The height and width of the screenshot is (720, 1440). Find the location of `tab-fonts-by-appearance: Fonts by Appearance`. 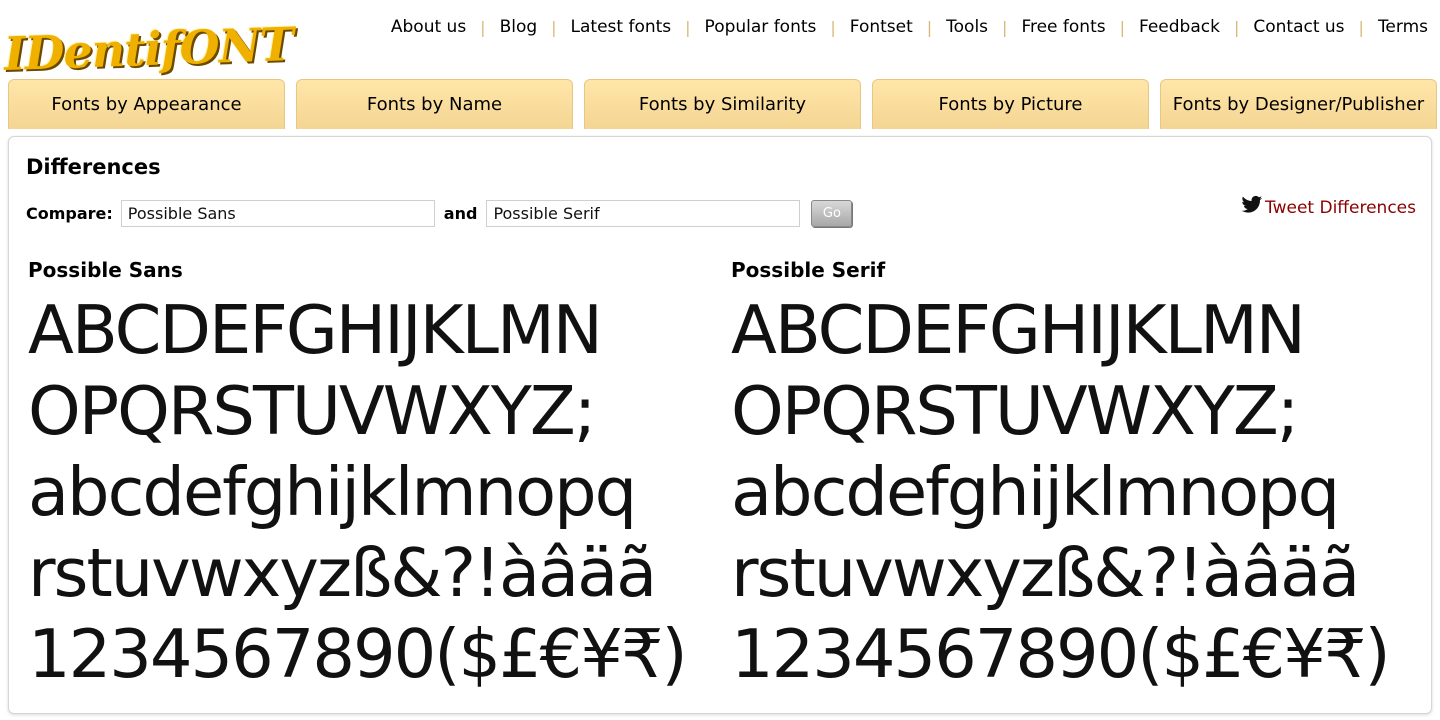

tab-fonts-by-appearance: Fonts by Appearance is located at coordinates (146, 104).